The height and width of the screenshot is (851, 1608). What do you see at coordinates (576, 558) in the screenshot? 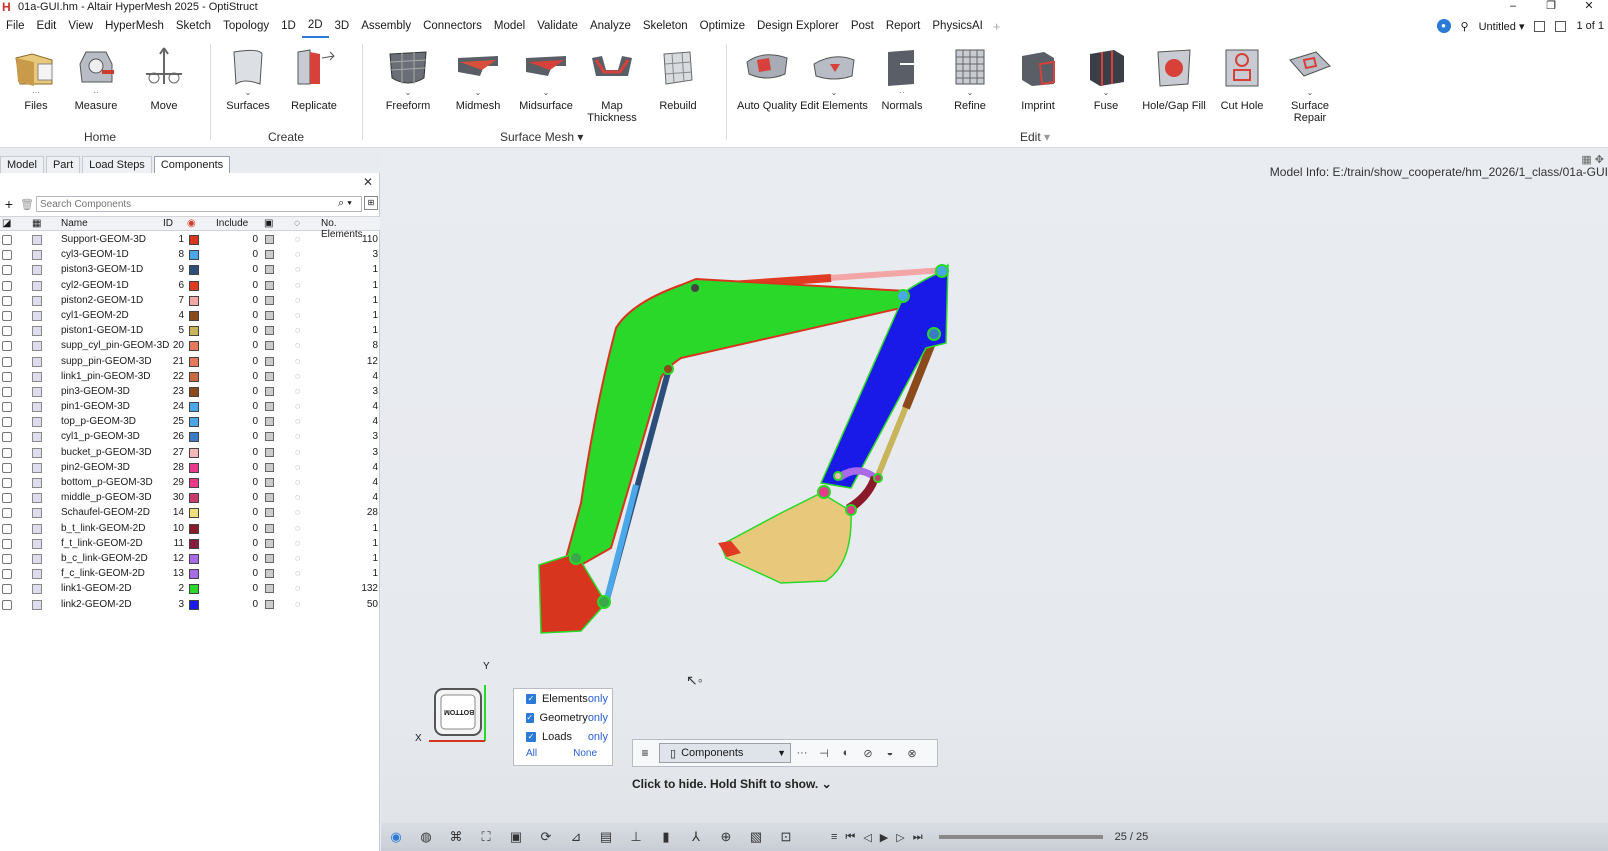
I see `supp-pin-part` at bounding box center [576, 558].